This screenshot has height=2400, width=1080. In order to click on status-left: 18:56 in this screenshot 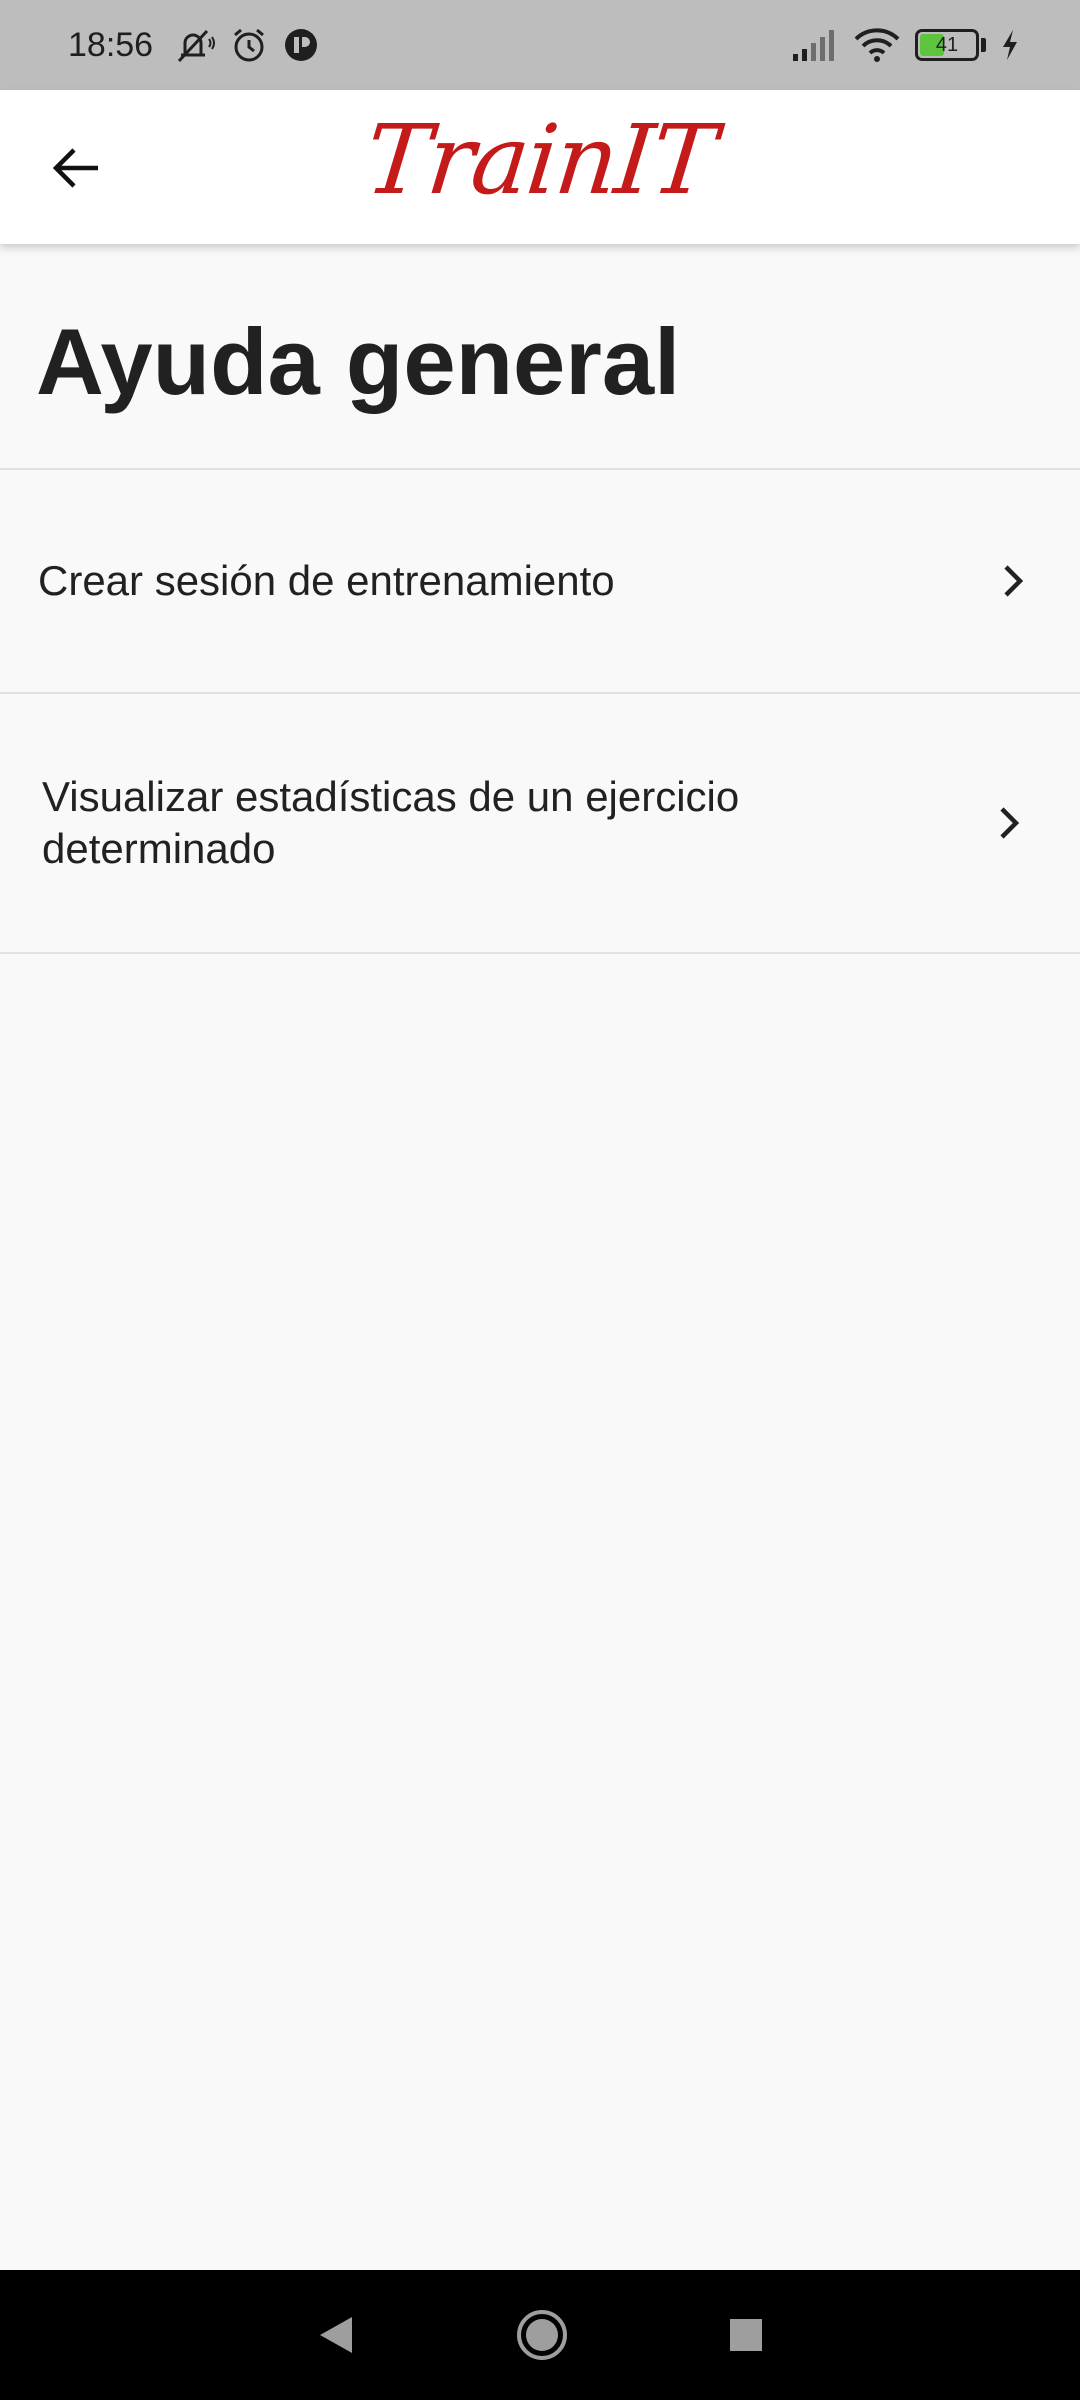, I will do `click(193, 45)`.